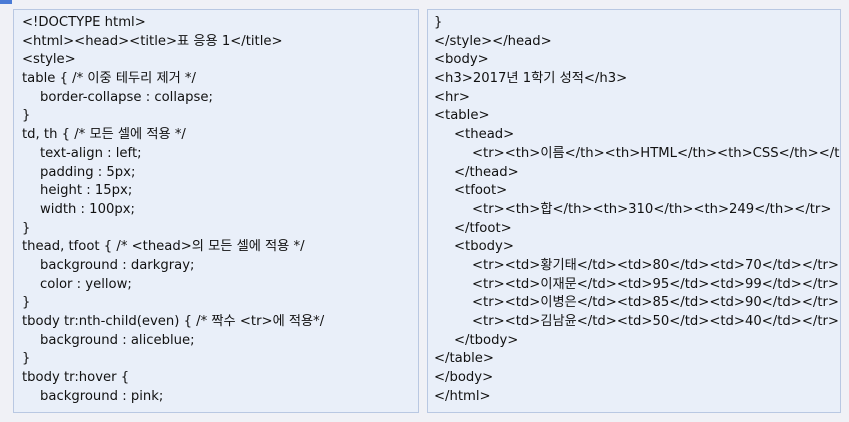 The image size is (849, 422). I want to click on code-line: color : yellow;, so click(86, 284).